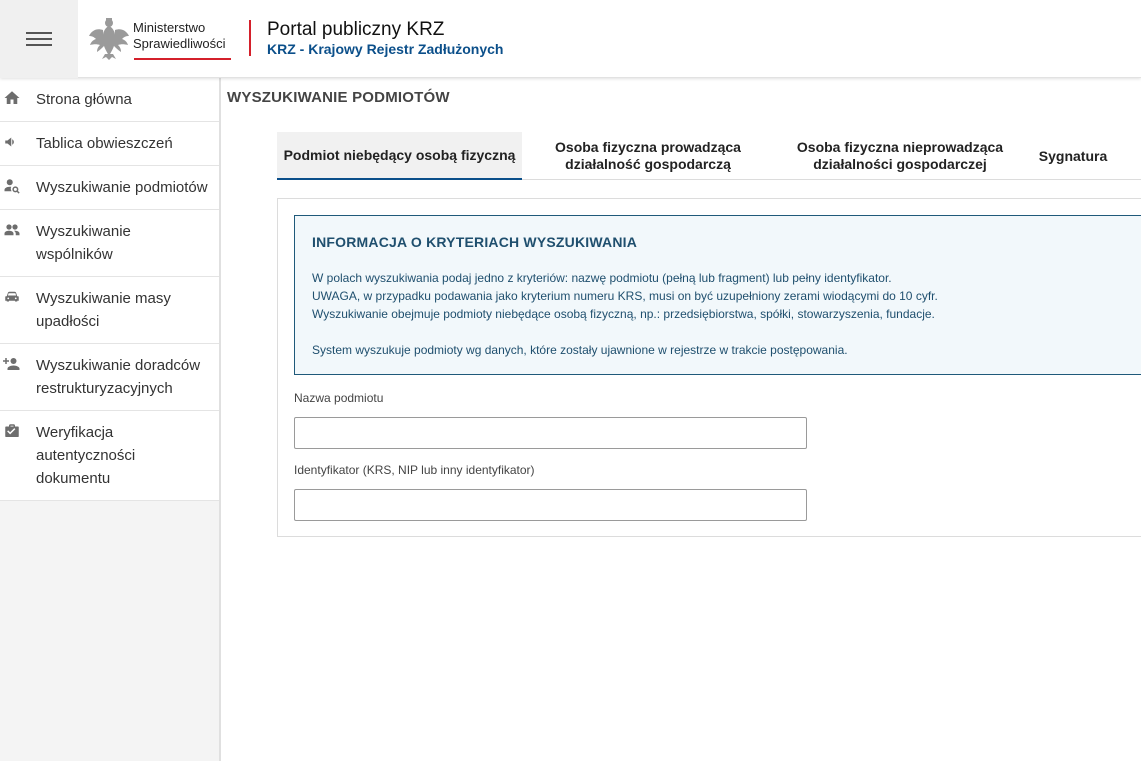 Image resolution: width=1141 pixels, height=761 pixels. Describe the element at coordinates (169, 27) in the screenshot. I see `ministry-name-line1: Ministerstwo` at that location.